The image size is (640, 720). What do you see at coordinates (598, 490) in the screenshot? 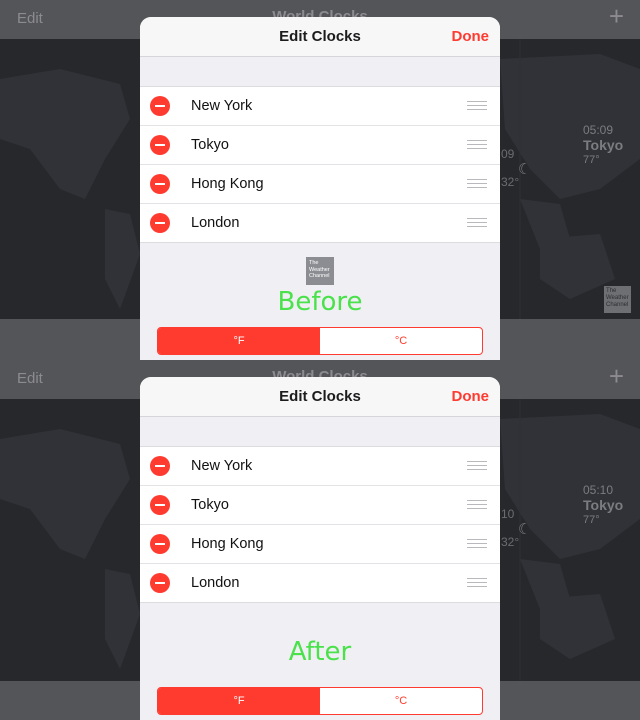
I see `tokyo-time: 05:10` at bounding box center [598, 490].